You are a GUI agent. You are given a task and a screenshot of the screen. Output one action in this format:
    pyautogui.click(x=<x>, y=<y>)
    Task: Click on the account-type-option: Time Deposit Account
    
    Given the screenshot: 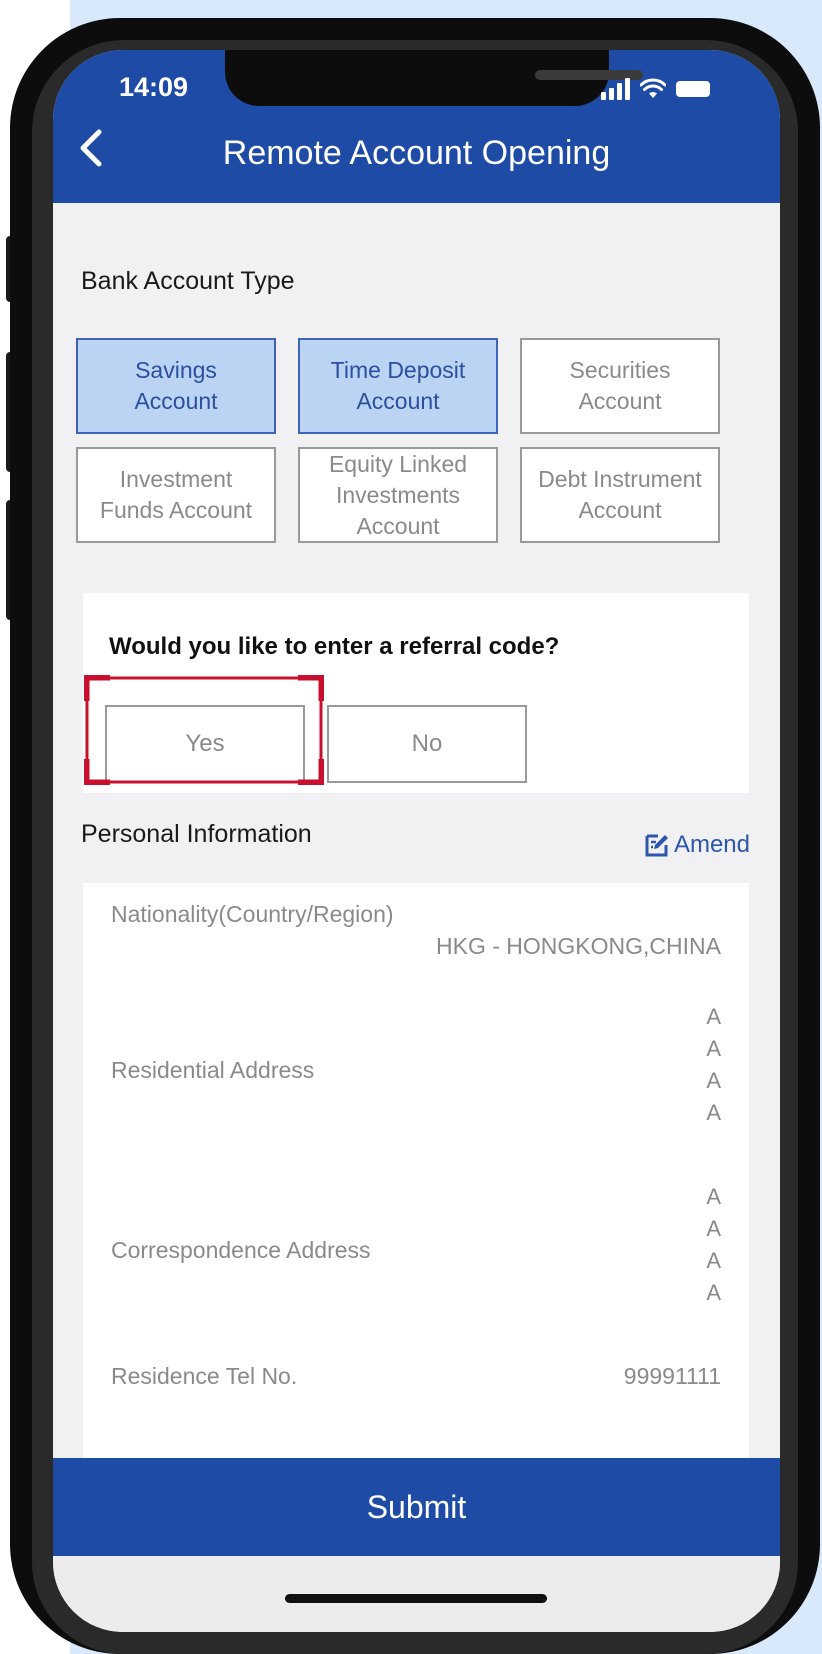 What is the action you would take?
    pyautogui.click(x=398, y=386)
    